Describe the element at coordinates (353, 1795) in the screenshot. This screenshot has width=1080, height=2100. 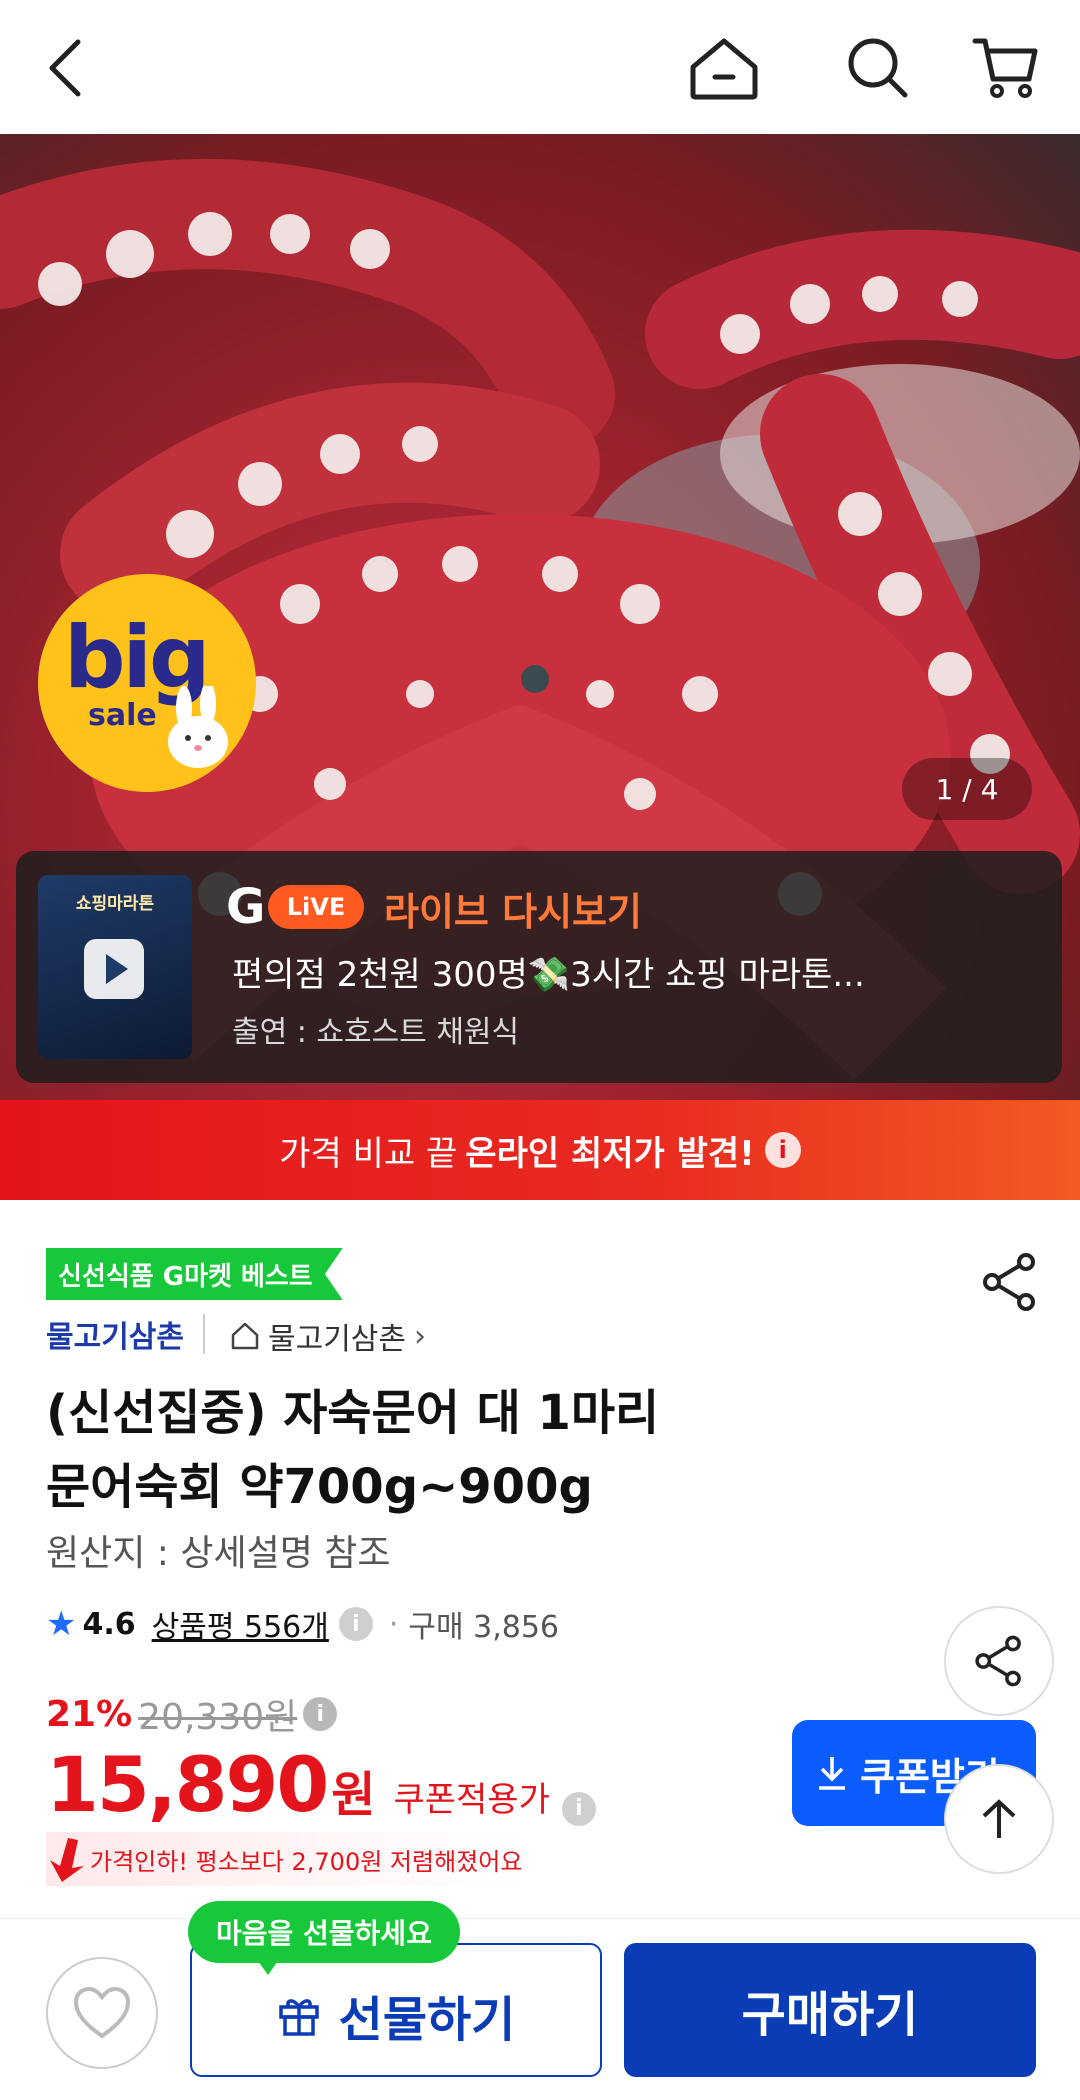
I see `price-unit: 원` at that location.